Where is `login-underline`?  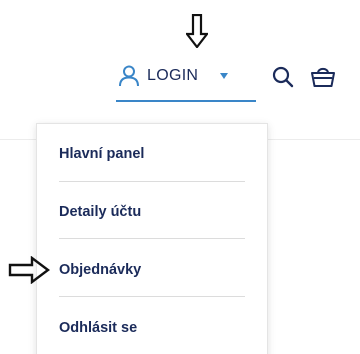
login-underline is located at coordinates (186, 101).